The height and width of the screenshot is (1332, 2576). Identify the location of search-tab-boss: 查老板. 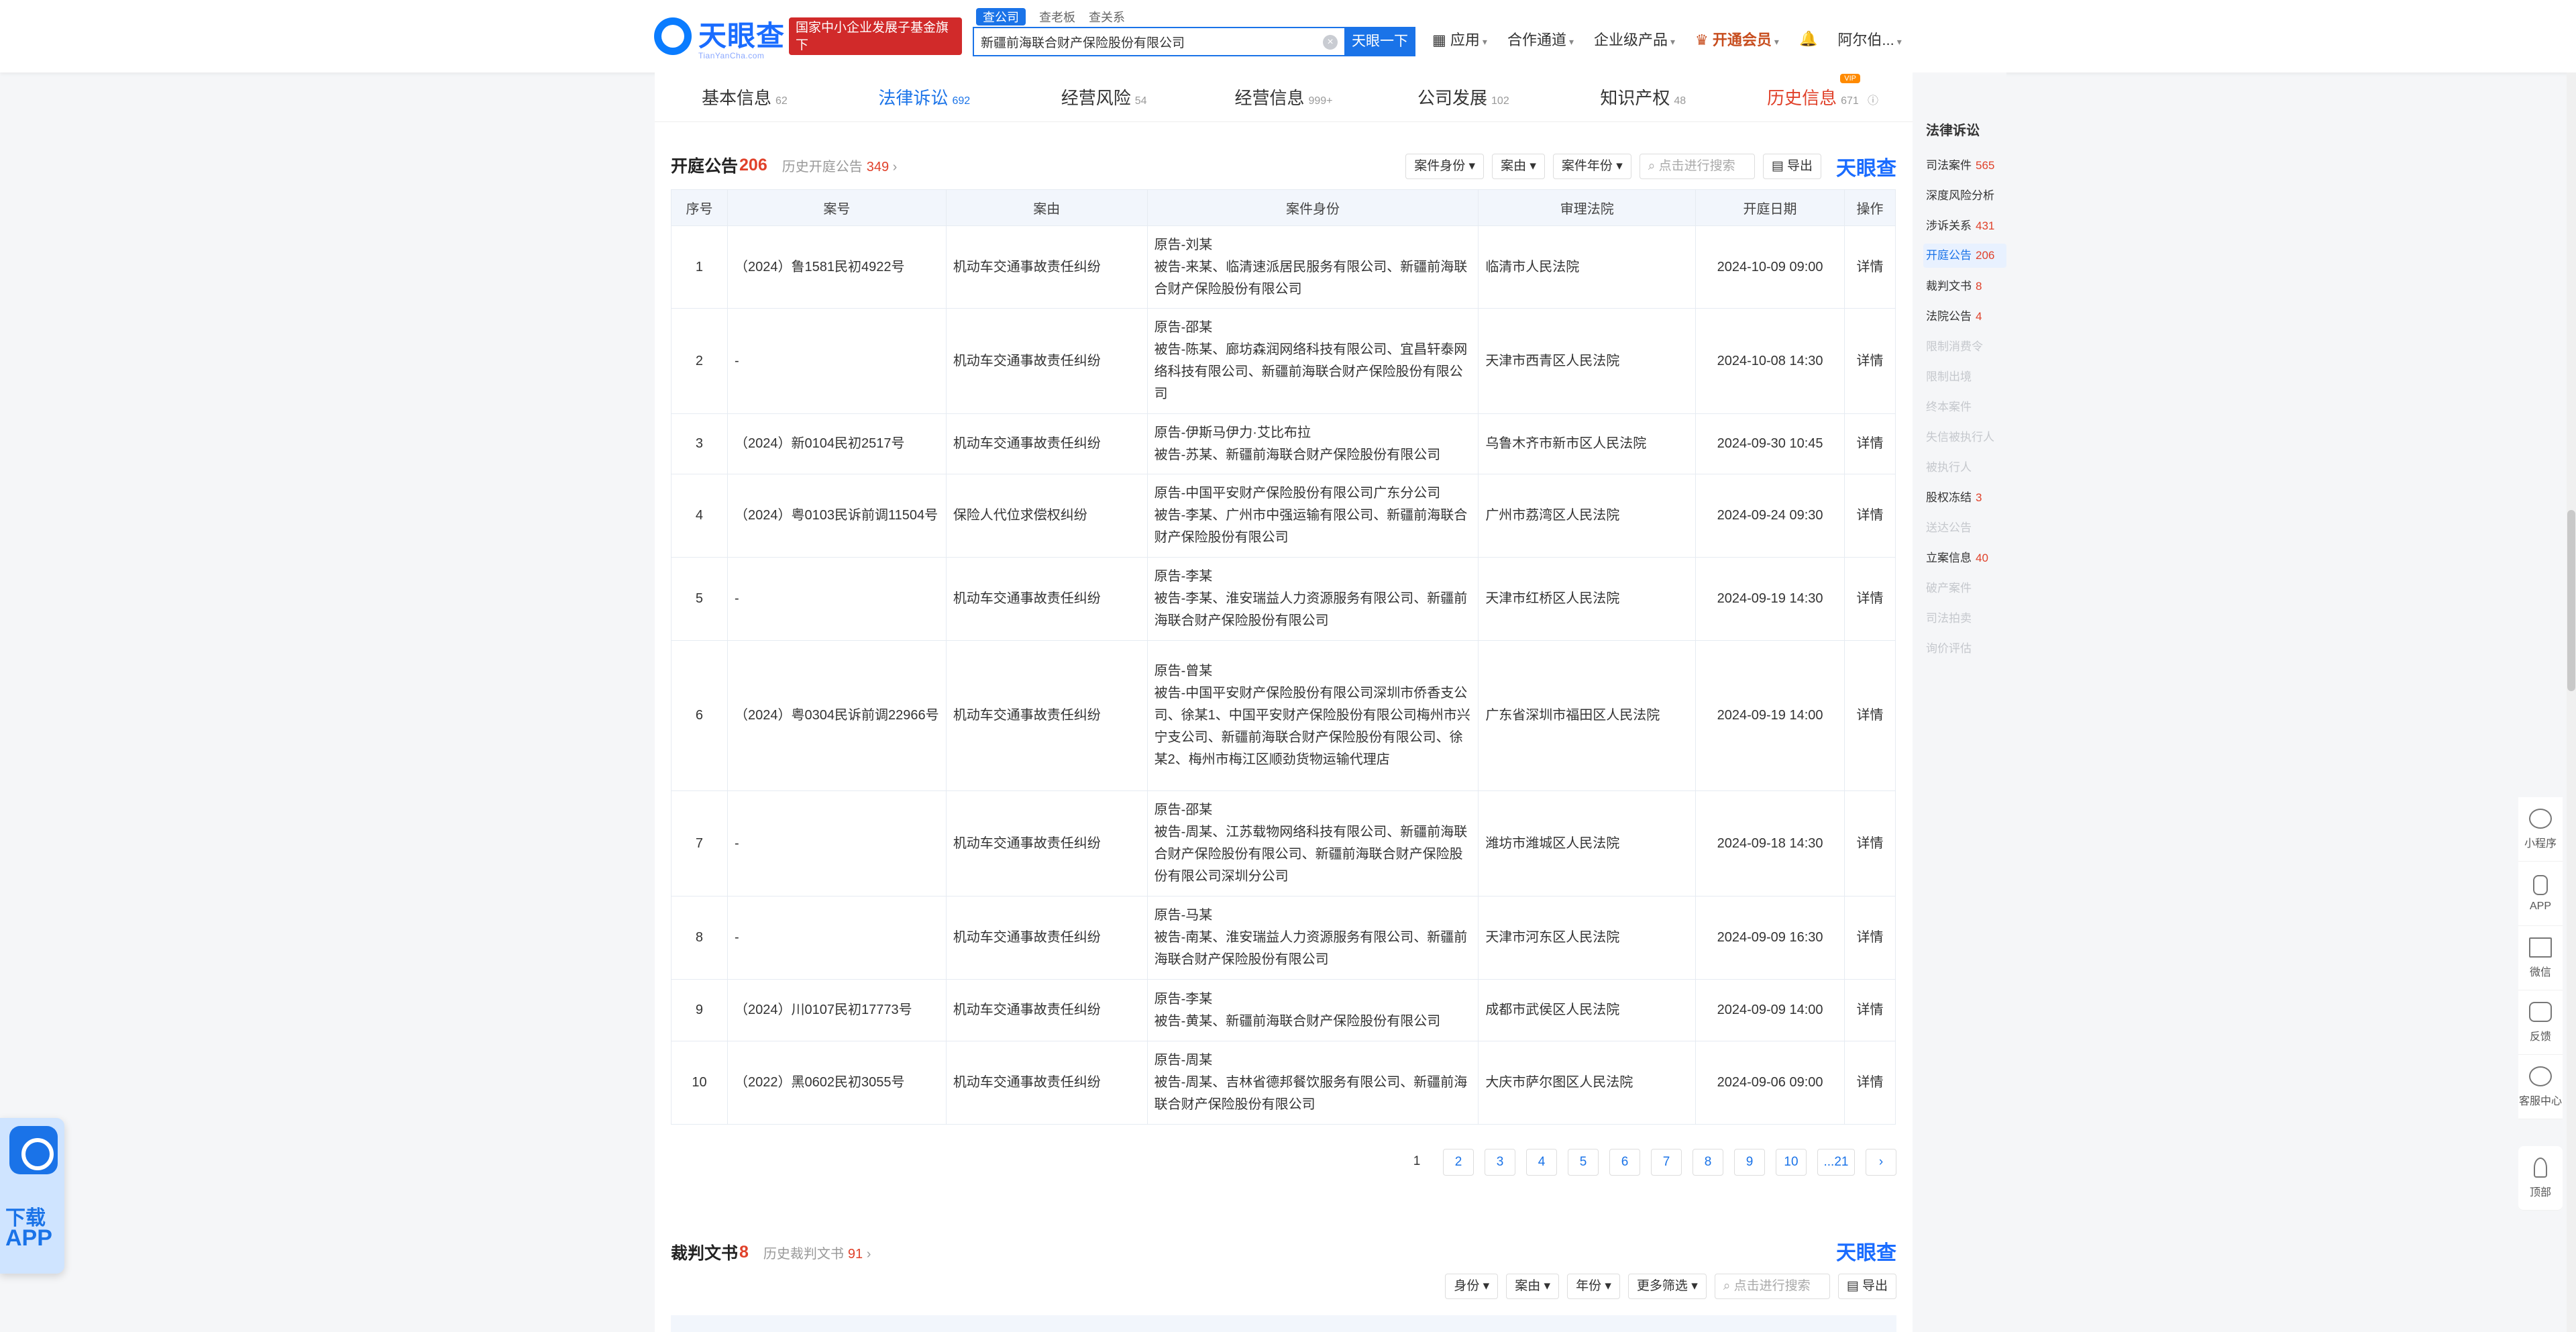
(1057, 16).